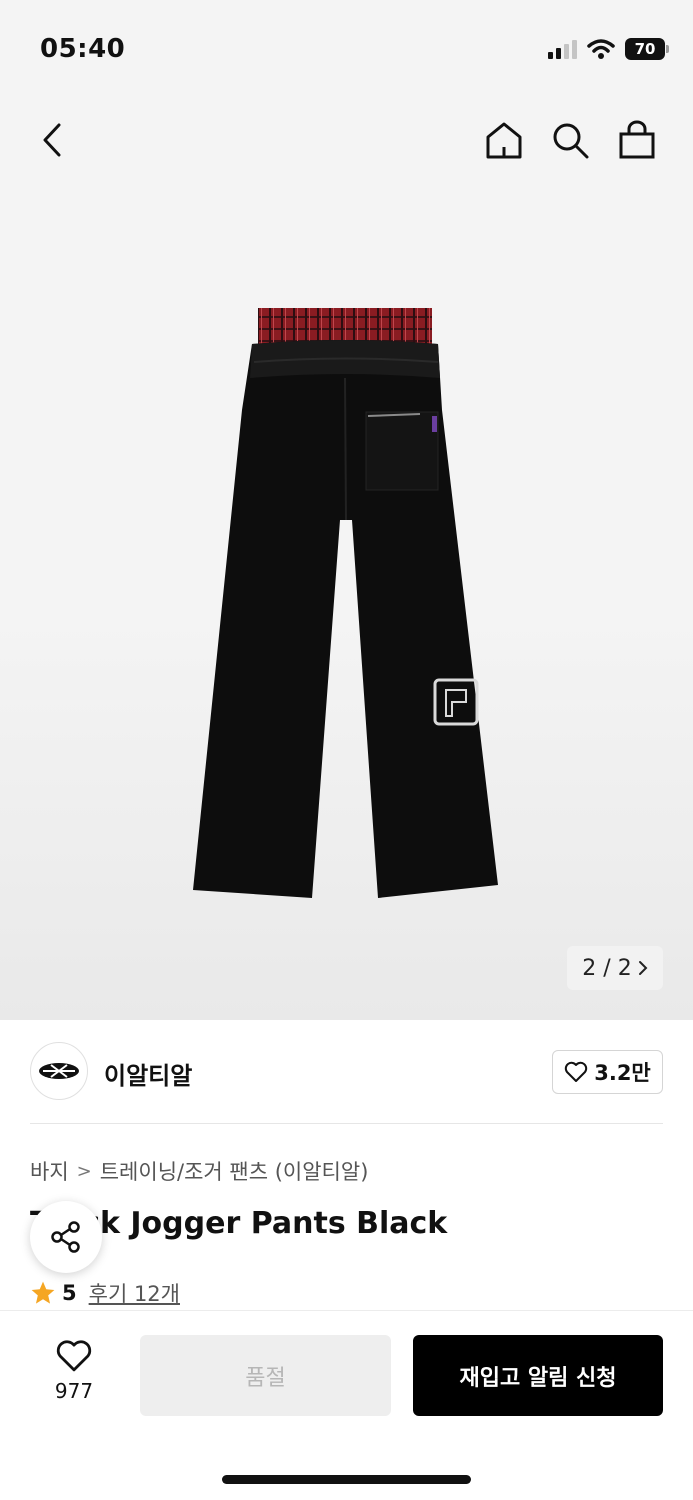 This screenshot has height=1500, width=693. Describe the element at coordinates (346, 1479) in the screenshot. I see `home-indicator` at that location.